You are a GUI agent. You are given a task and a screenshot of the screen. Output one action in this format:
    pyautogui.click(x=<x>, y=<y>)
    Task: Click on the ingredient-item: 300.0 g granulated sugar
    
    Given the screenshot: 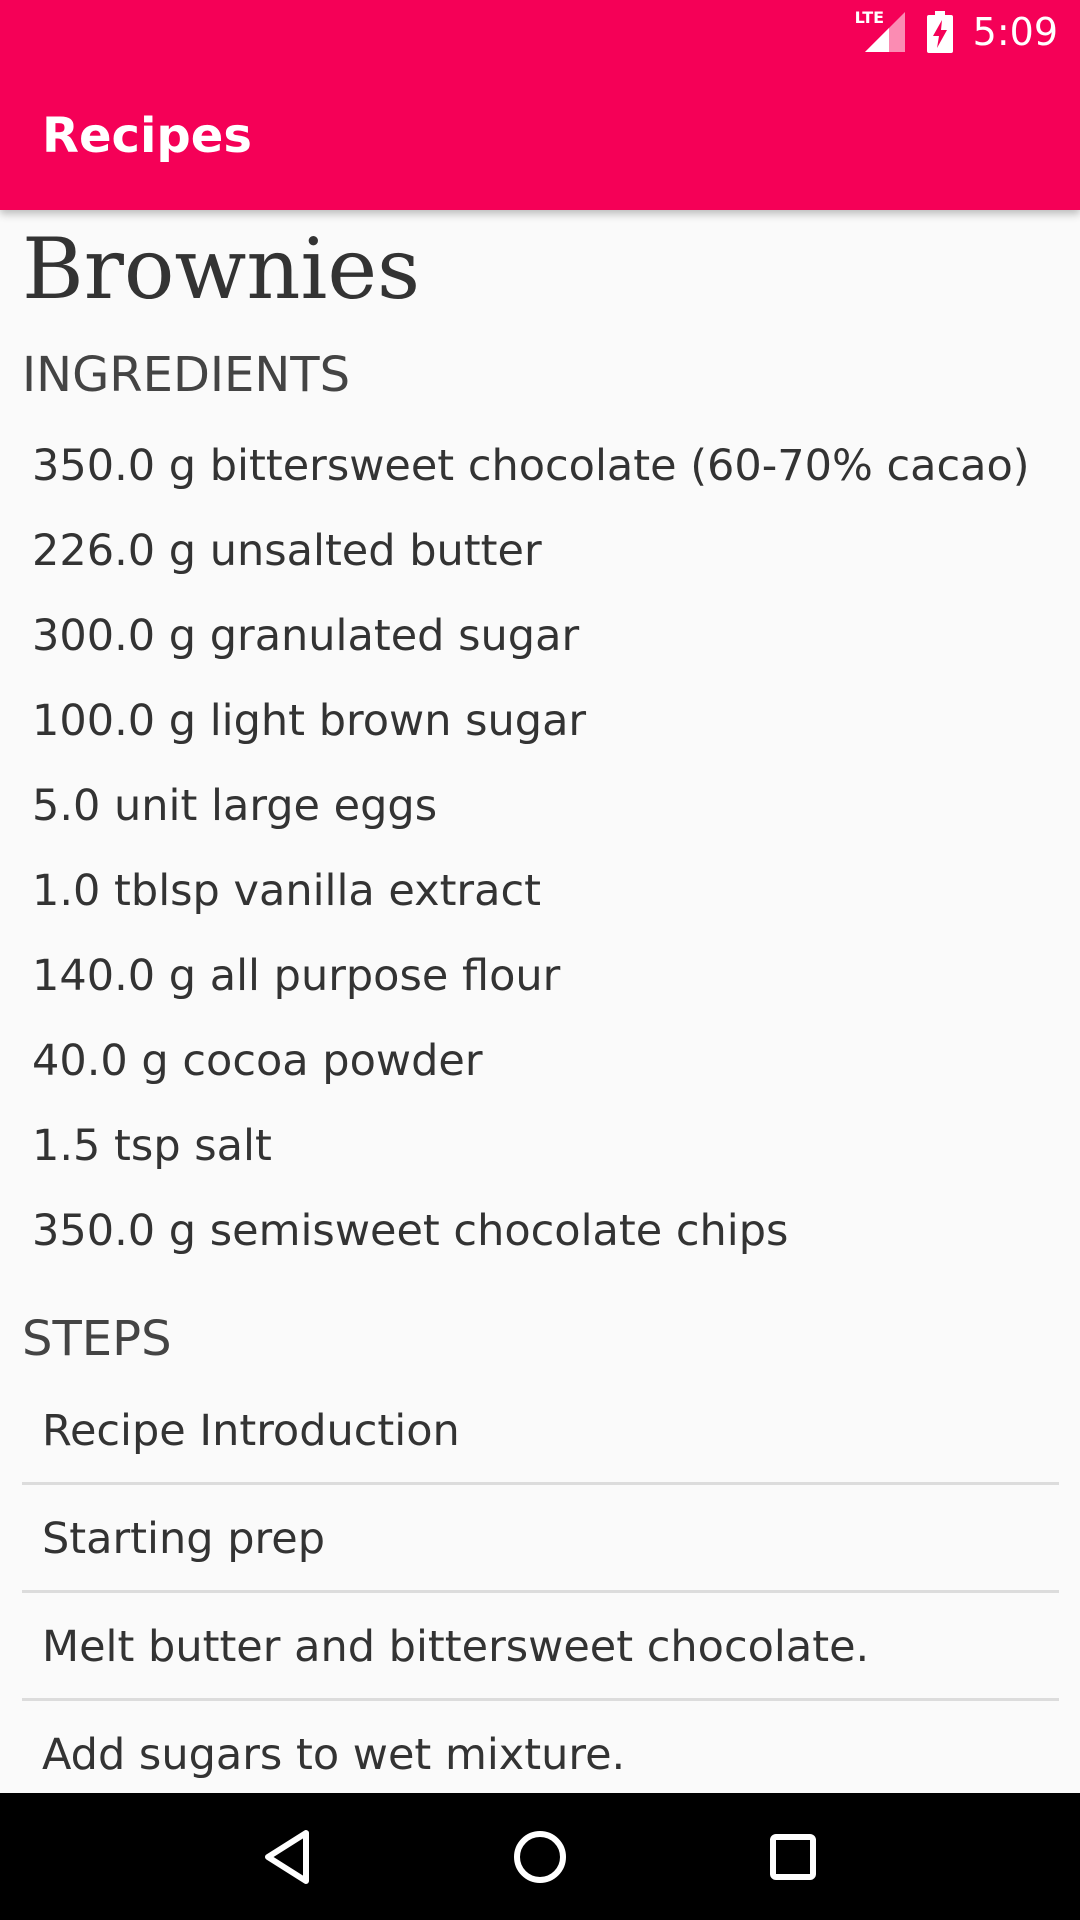 What is the action you would take?
    pyautogui.click(x=306, y=636)
    